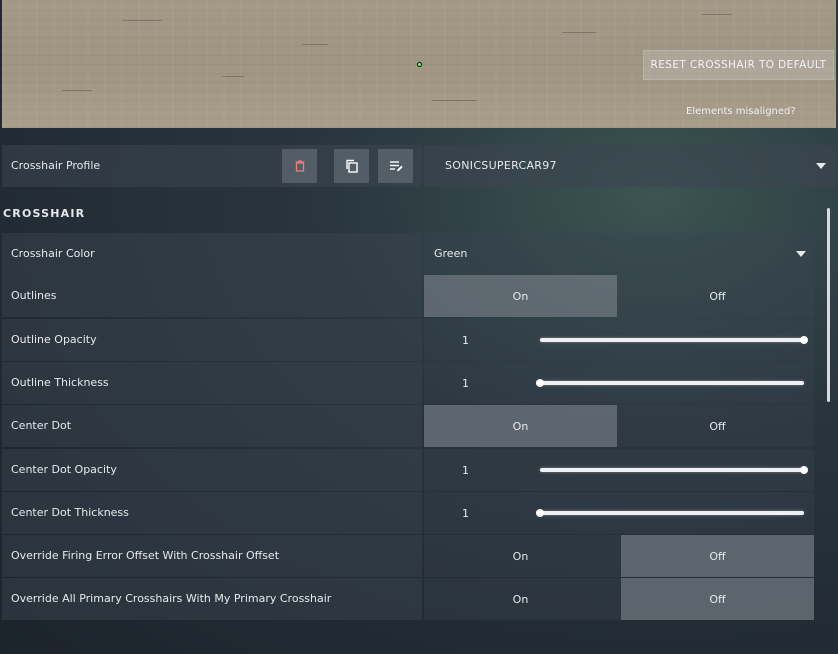 The image size is (838, 654). I want to click on center-dot-toggle: On Off, so click(619, 426).